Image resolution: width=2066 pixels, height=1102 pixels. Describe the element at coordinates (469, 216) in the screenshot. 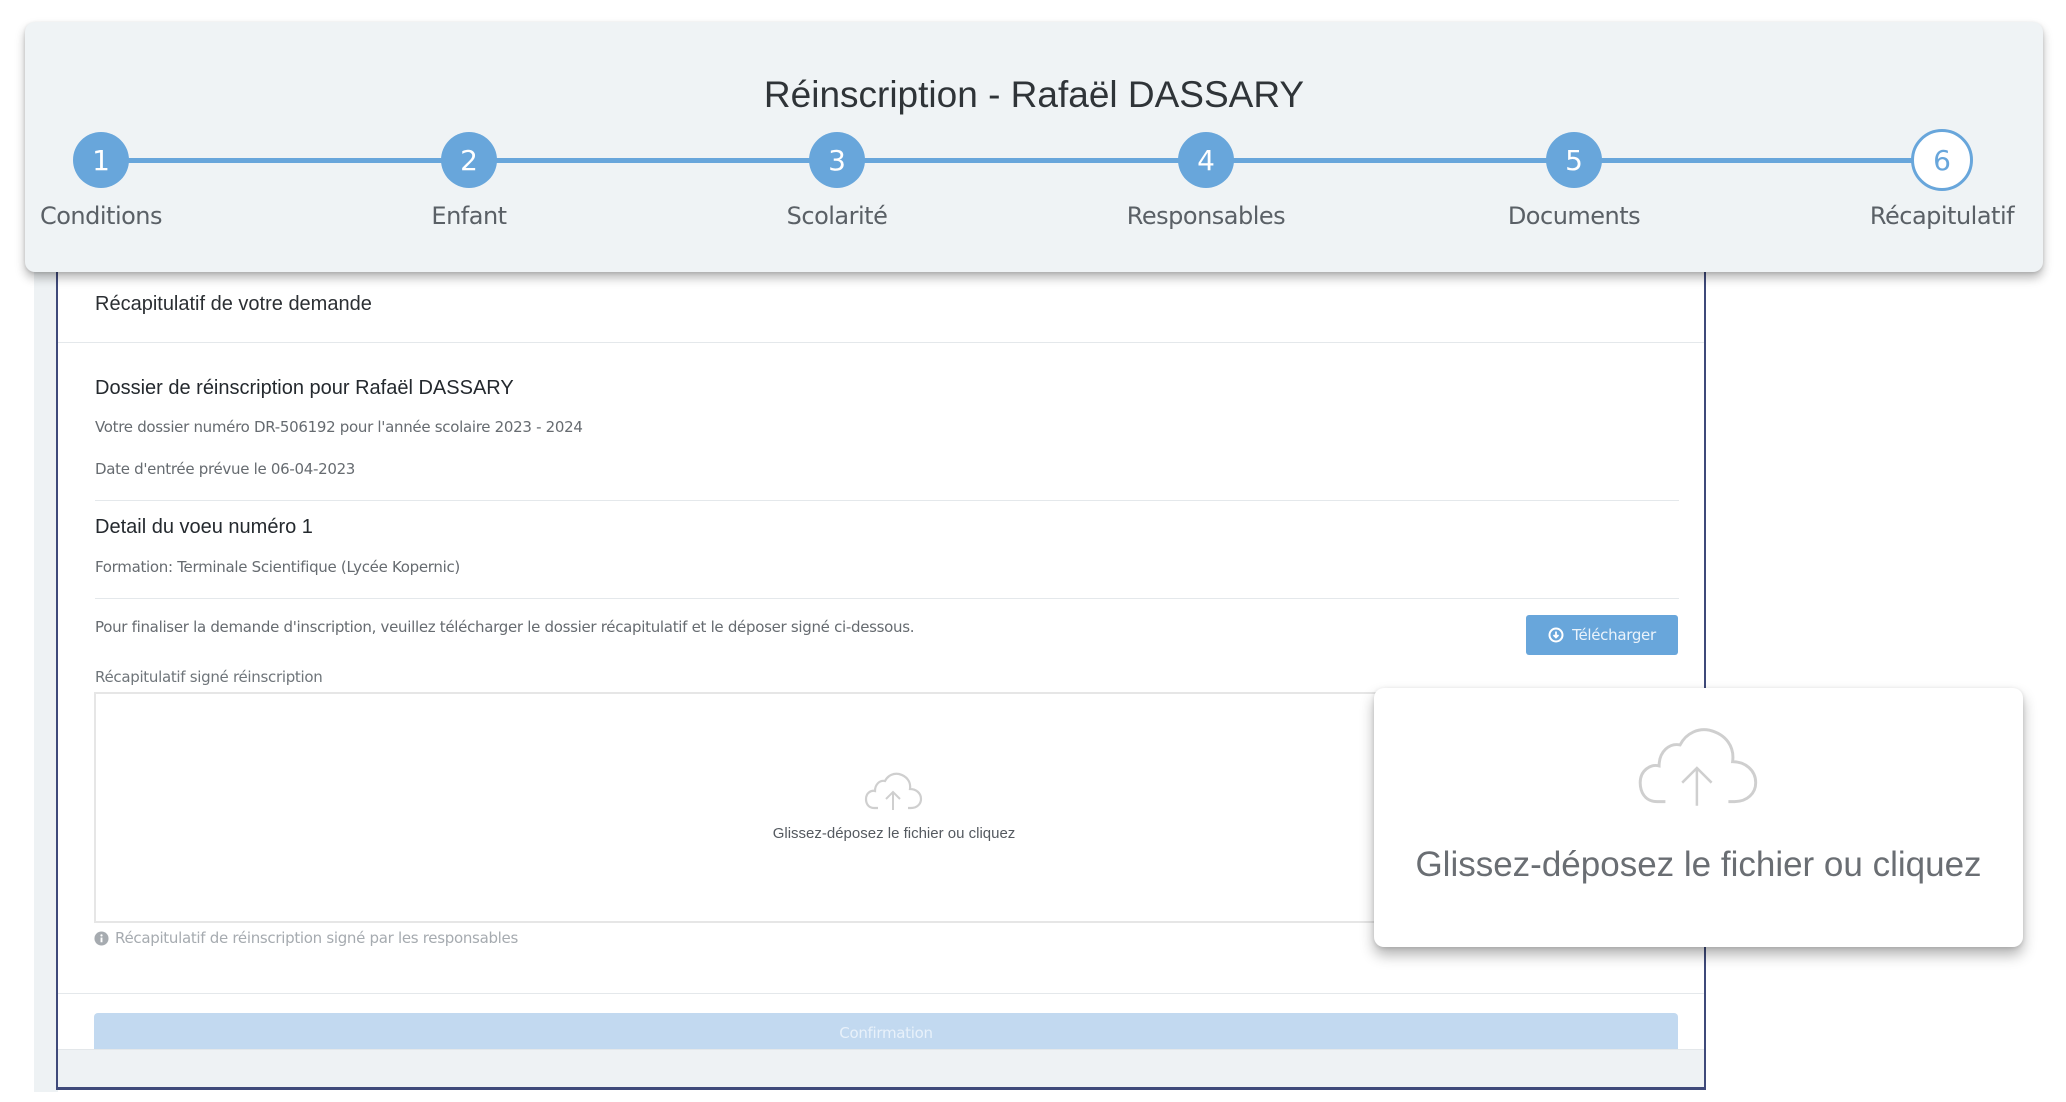

I see `step-label: Enfant` at that location.